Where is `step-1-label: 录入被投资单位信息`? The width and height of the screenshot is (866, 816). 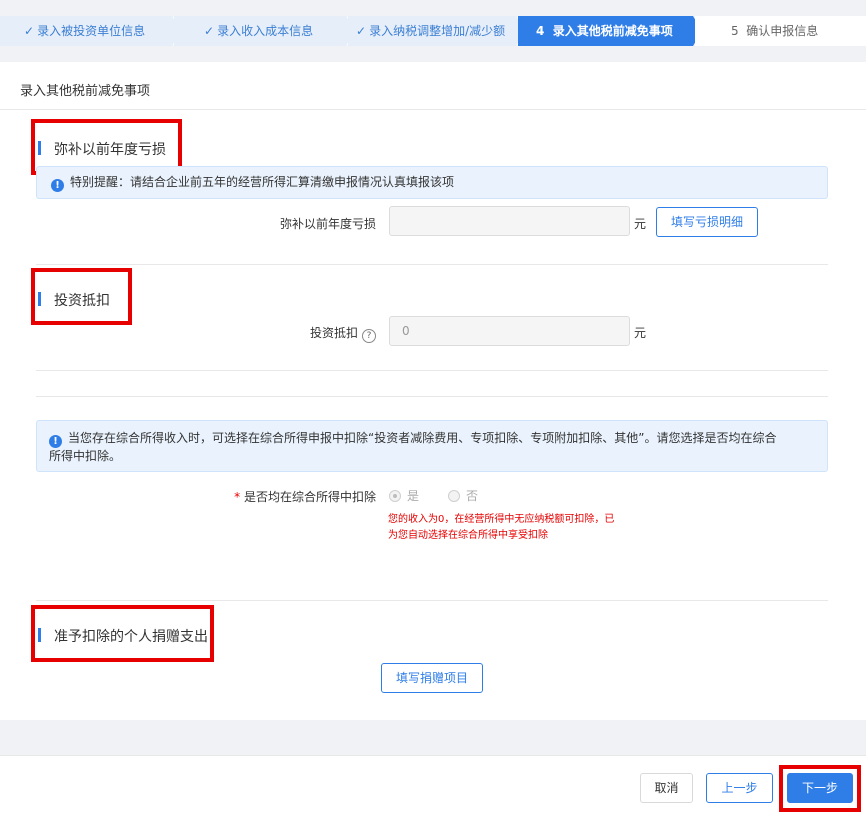
step-1-label: 录入被投资单位信息 is located at coordinates (91, 31).